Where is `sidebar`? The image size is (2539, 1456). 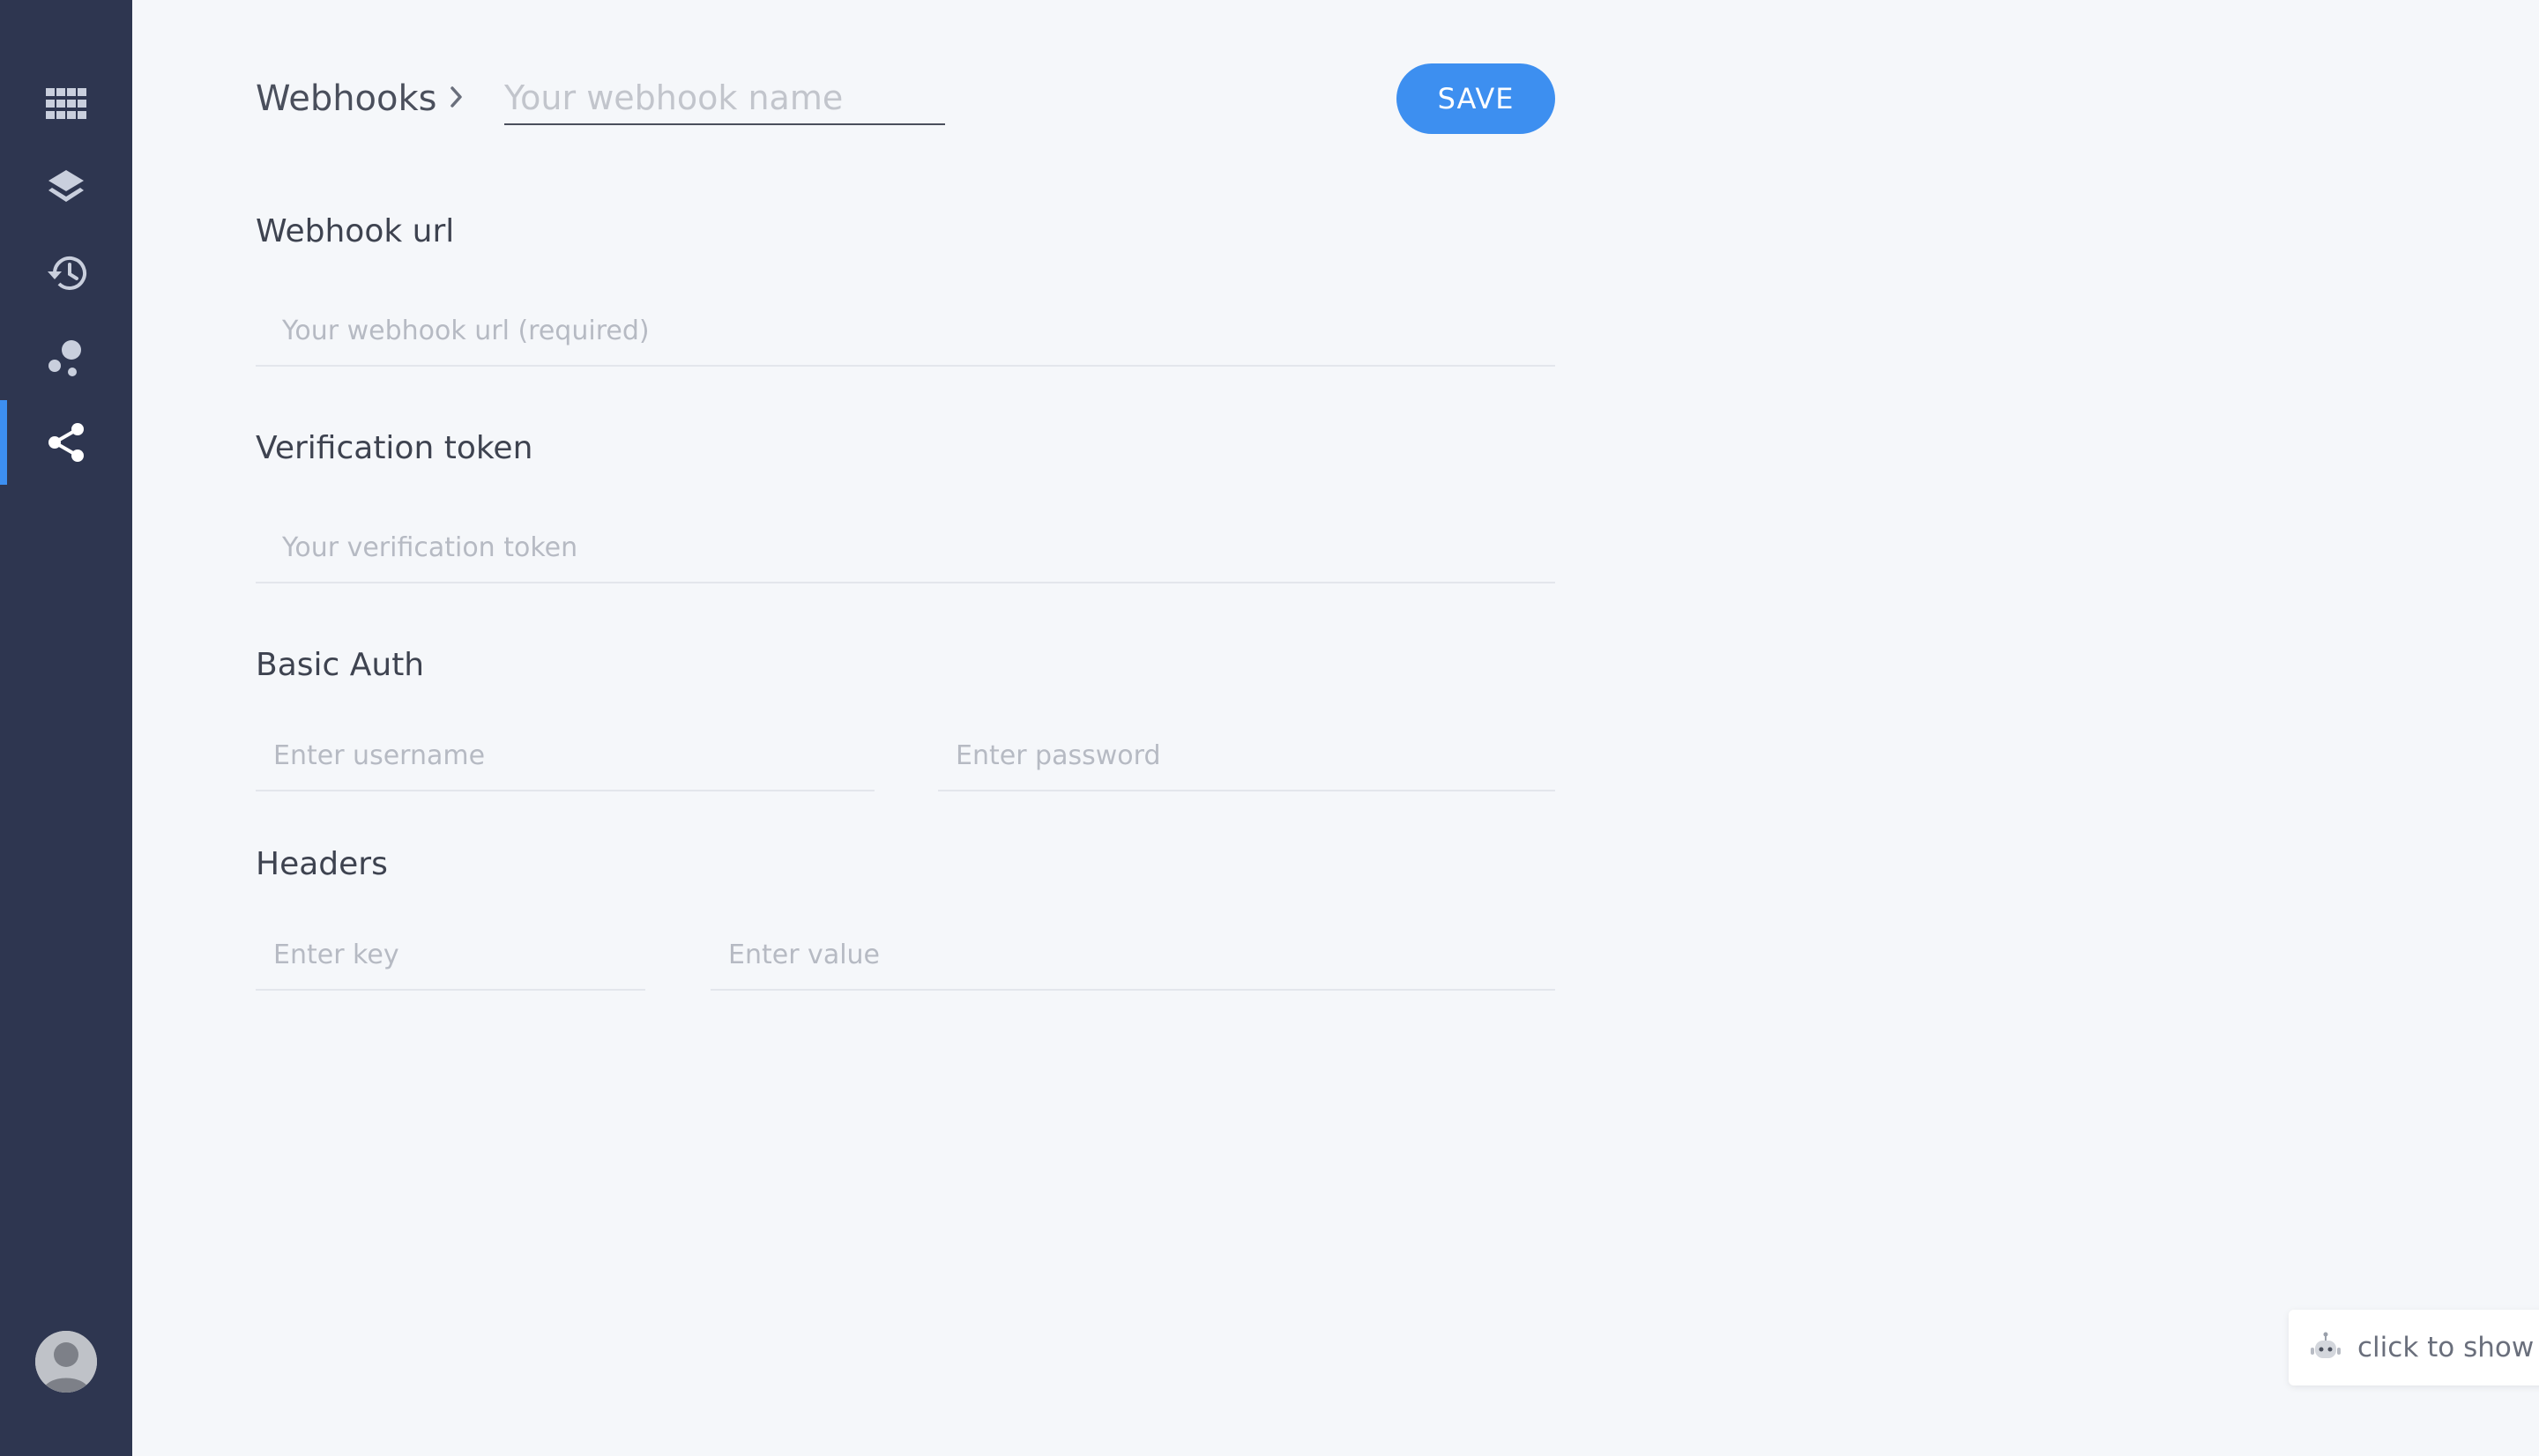
sidebar is located at coordinates (66, 728).